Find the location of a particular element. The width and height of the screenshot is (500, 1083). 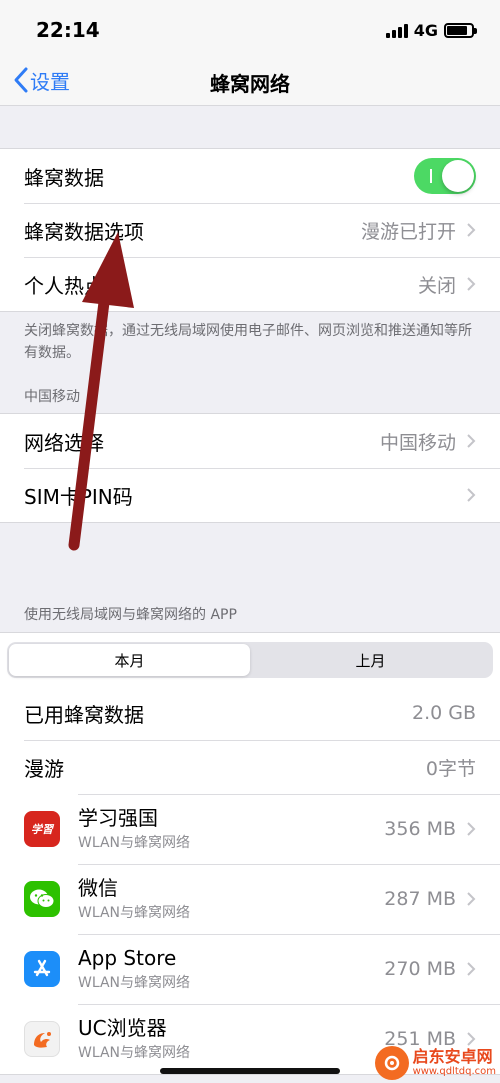

used-cellular-data-row: 已用蜂窝数据 2.0 GB is located at coordinates (250, 713).